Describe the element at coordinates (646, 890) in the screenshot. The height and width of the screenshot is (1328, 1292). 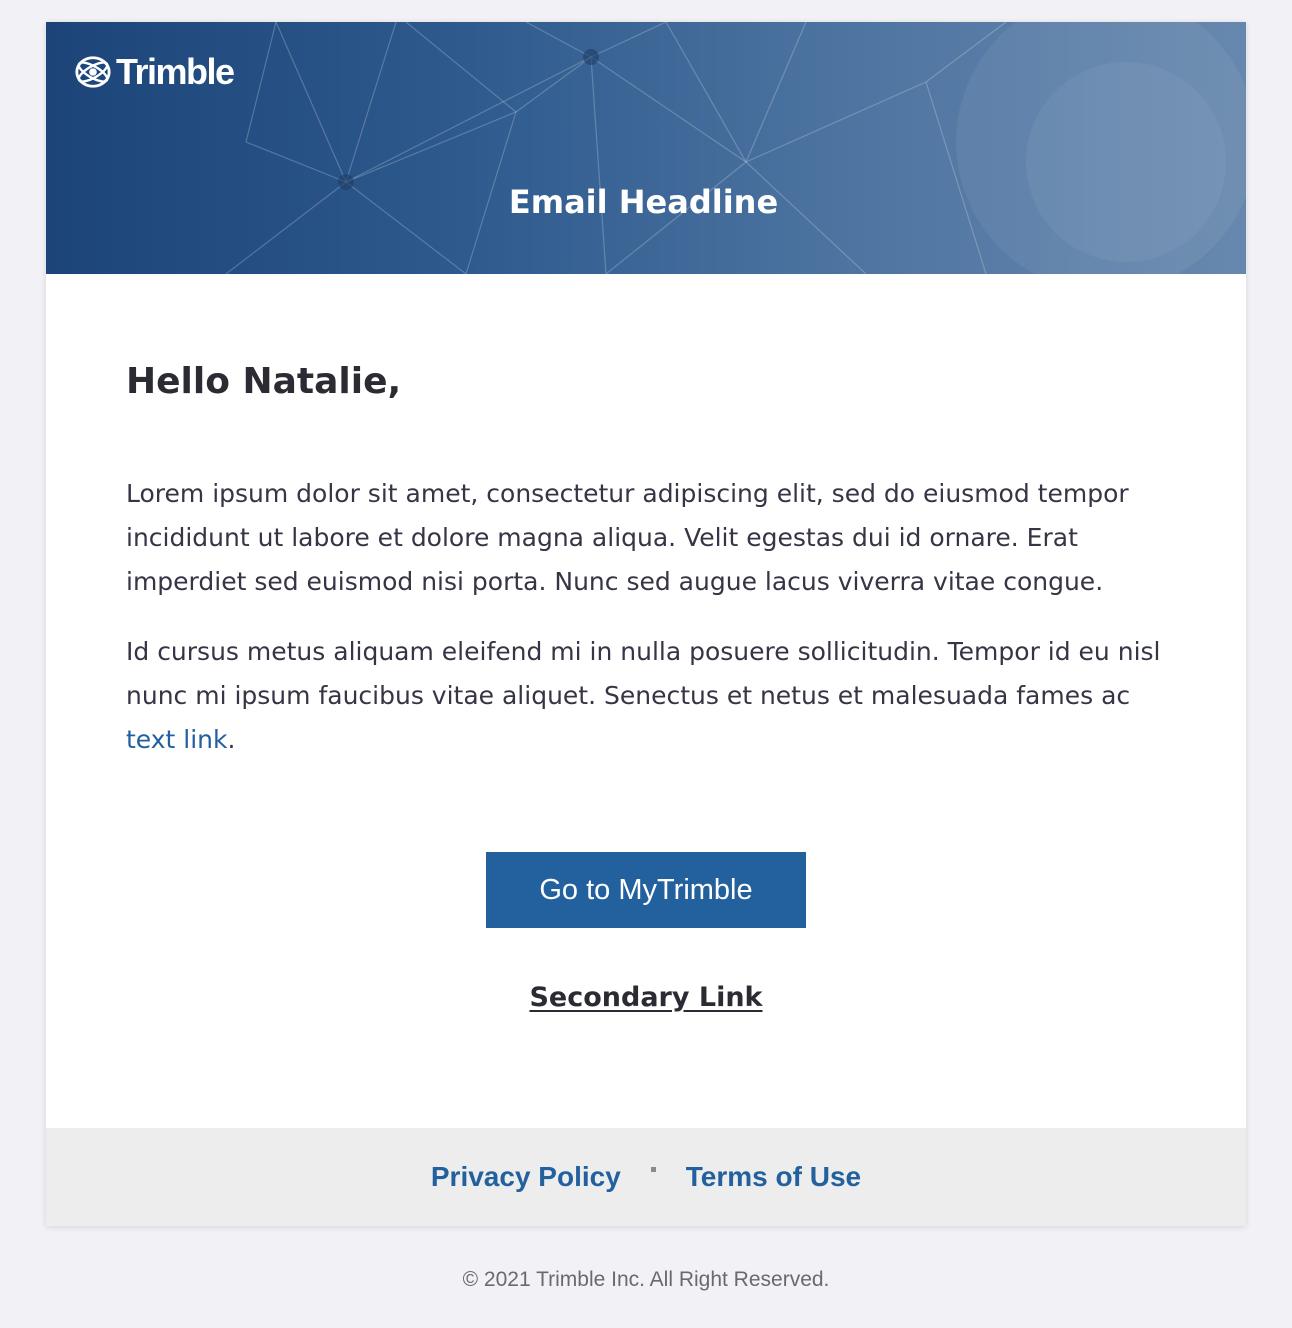
I see `go-to-mytrimble-button: Go to MyTrimble` at that location.